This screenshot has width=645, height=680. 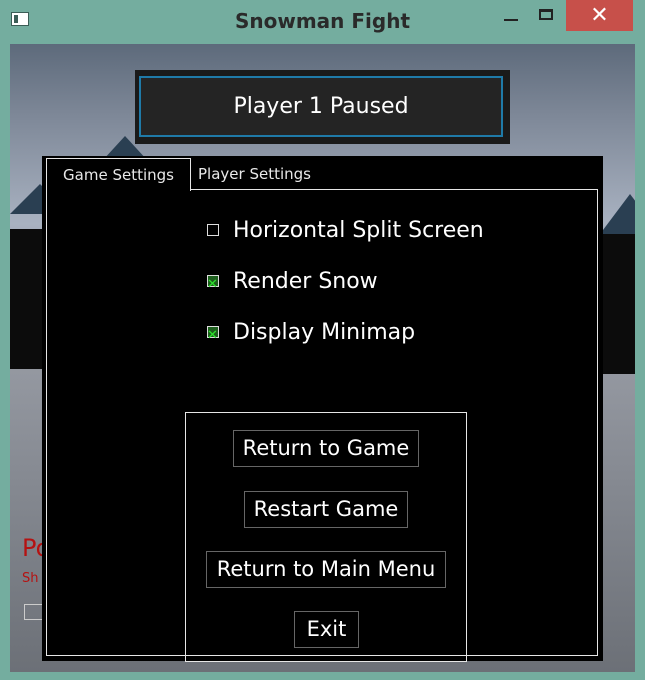 I want to click on option-display-minimap: Display Minimap, so click(x=311, y=334).